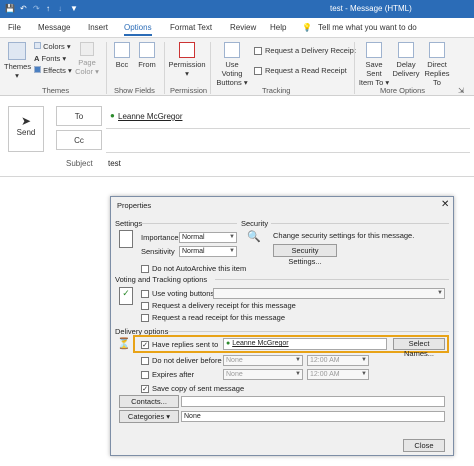 This screenshot has width=474, height=466. I want to click on themes-button: Themes ▾, so click(18, 61).